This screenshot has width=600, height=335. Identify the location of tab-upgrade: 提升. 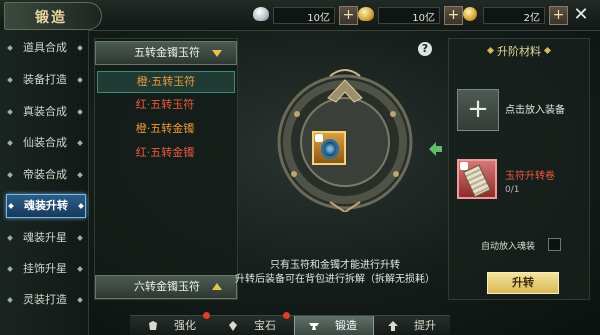
(413, 325).